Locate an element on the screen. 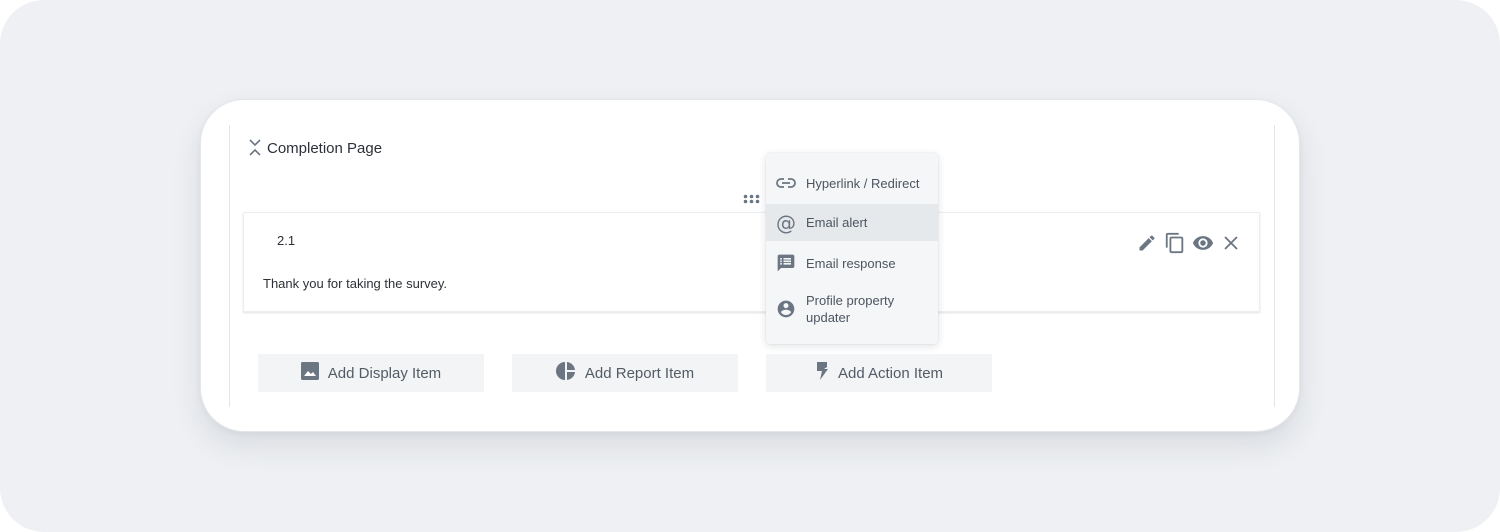 The image size is (1500, 532). eye-icon is located at coordinates (1203, 243).